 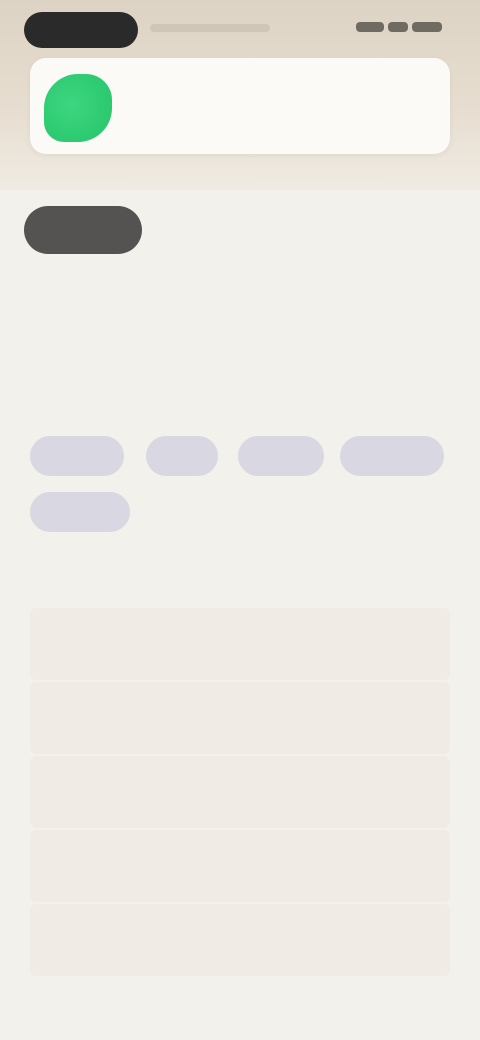 I want to click on status-icons, so click(x=396, y=28).